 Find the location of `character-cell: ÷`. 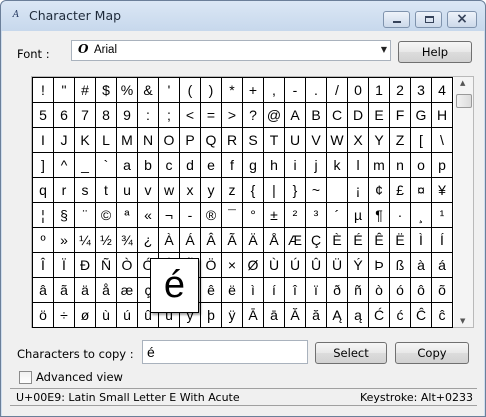

character-cell: ÷ is located at coordinates (64, 315).